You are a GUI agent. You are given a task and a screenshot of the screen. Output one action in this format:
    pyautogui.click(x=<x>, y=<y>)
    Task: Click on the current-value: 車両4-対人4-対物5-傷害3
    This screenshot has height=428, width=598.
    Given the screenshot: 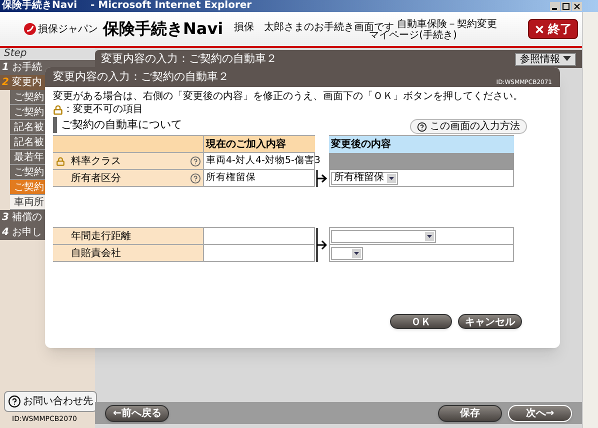 What is the action you would take?
    pyautogui.click(x=263, y=161)
    